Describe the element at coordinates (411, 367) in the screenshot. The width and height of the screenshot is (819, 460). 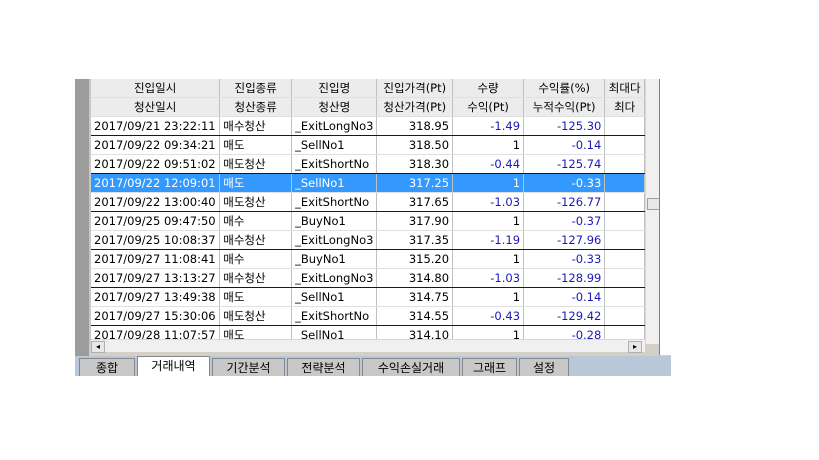
I see `tab-profit-loss-trades: 수익손실거래` at that location.